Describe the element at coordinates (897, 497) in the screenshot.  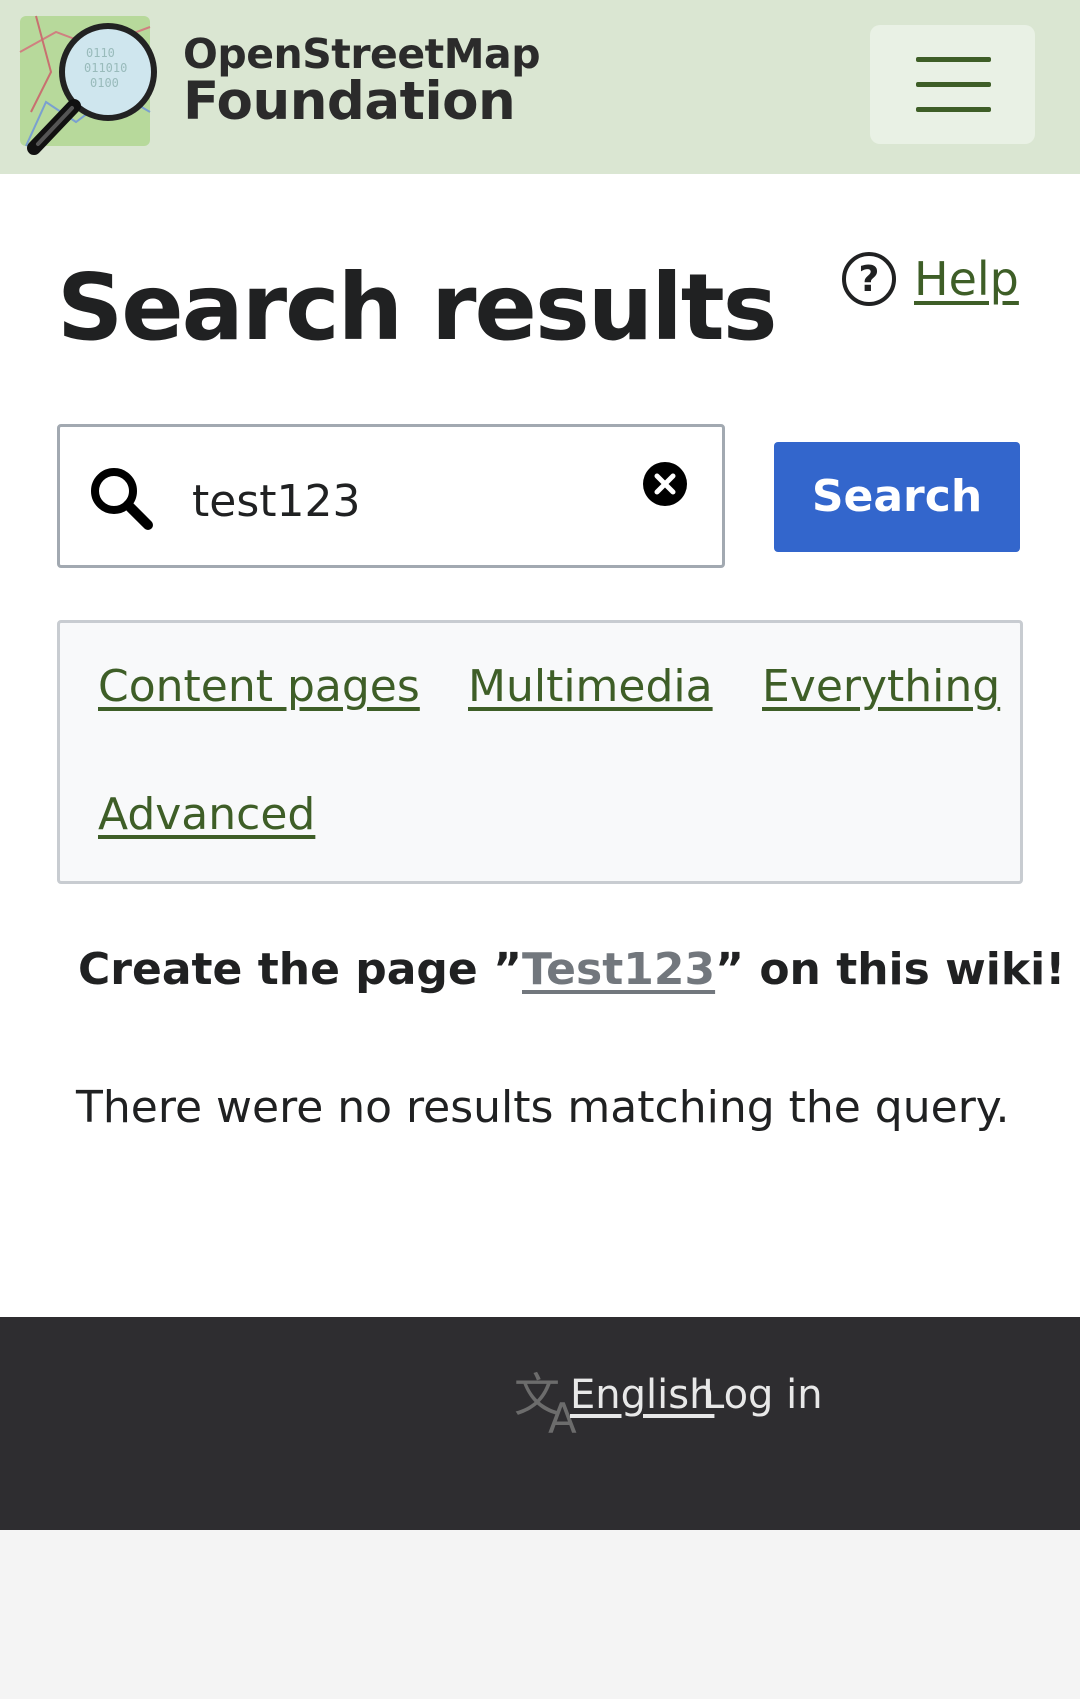
I see `search-button: Search` at that location.